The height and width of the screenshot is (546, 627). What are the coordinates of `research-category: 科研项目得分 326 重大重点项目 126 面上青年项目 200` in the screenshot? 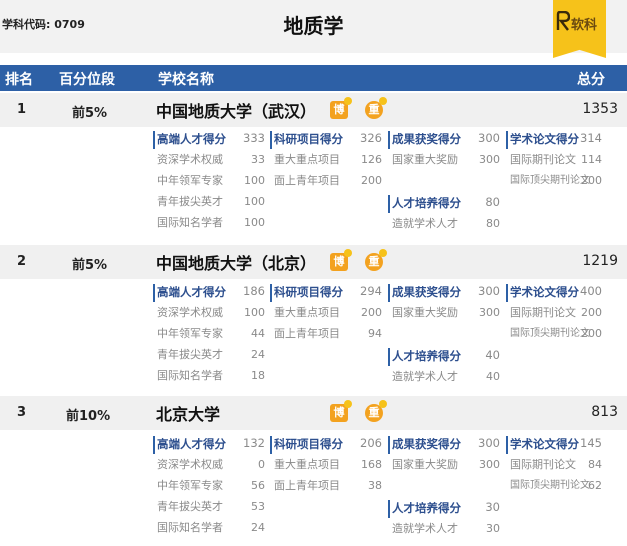 It's located at (326, 161).